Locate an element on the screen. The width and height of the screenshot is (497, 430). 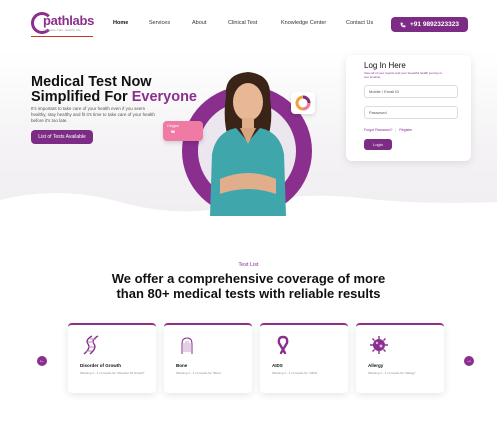
nav-services: Services is located at coordinates (159, 23).